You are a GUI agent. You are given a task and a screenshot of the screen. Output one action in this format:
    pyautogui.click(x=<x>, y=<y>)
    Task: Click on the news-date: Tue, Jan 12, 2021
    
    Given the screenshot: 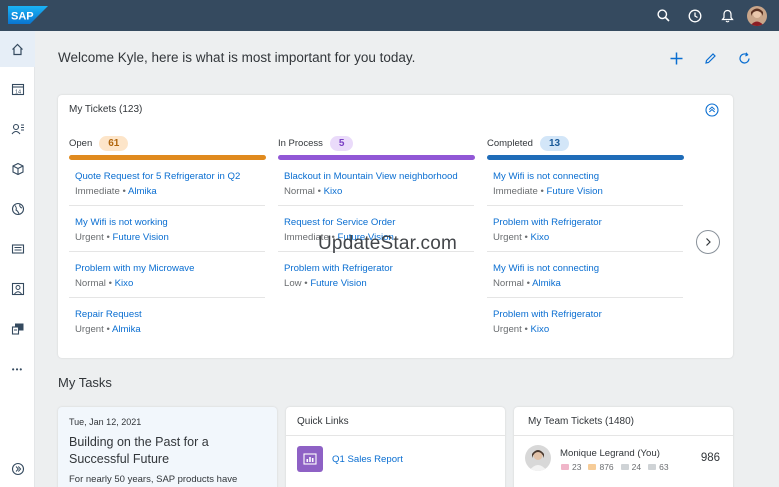 What is the action you would take?
    pyautogui.click(x=105, y=422)
    